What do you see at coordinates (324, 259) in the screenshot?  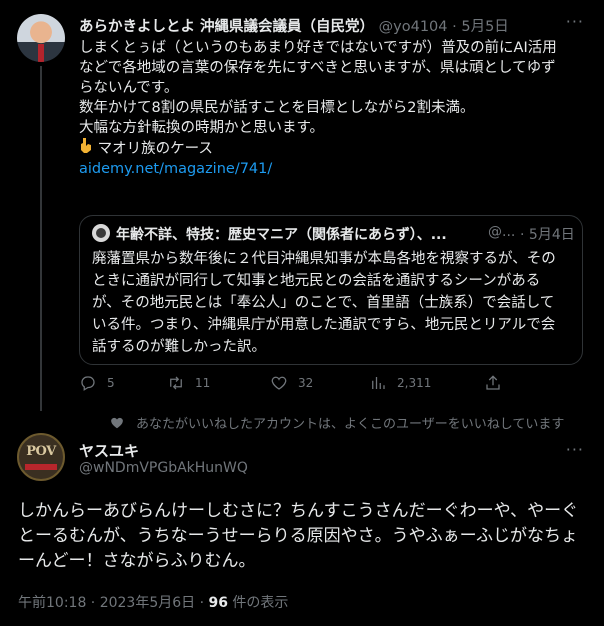 I see `quoted-text-line: 廃藩置県から数年後に２代目沖縄県知事が本島各地を視察するが、その` at bounding box center [324, 259].